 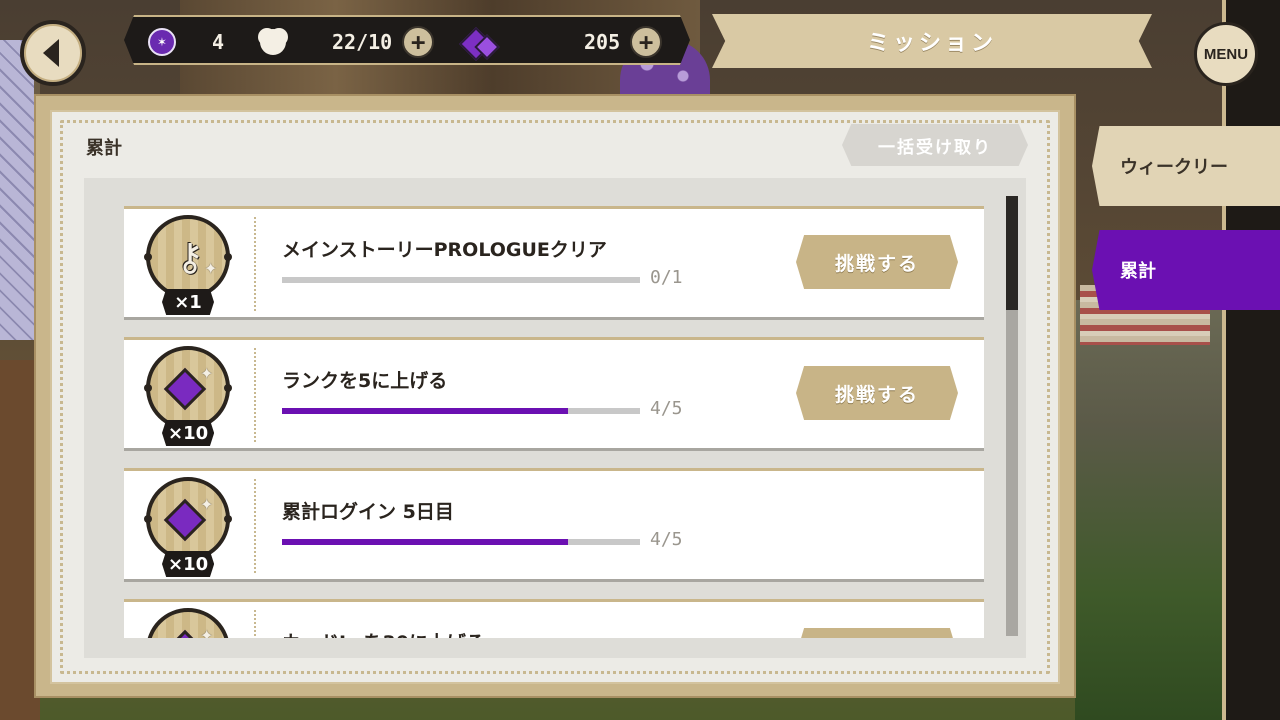 I want to click on section-label: 累計, so click(x=104, y=148).